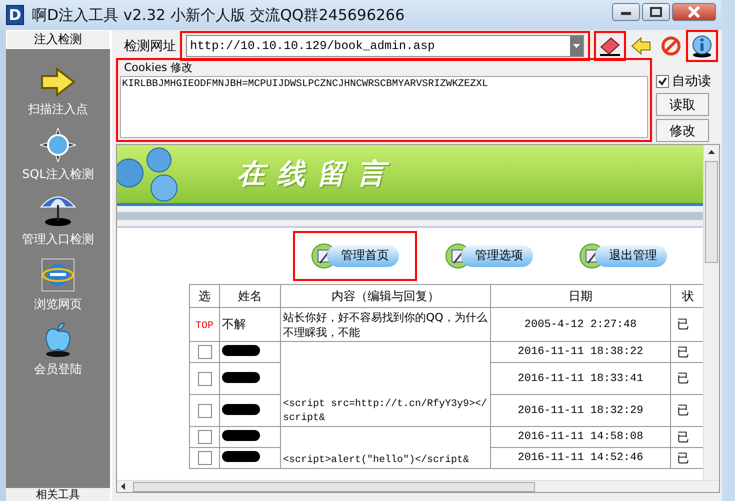  I want to click on url-label: 检测网址, so click(150, 46).